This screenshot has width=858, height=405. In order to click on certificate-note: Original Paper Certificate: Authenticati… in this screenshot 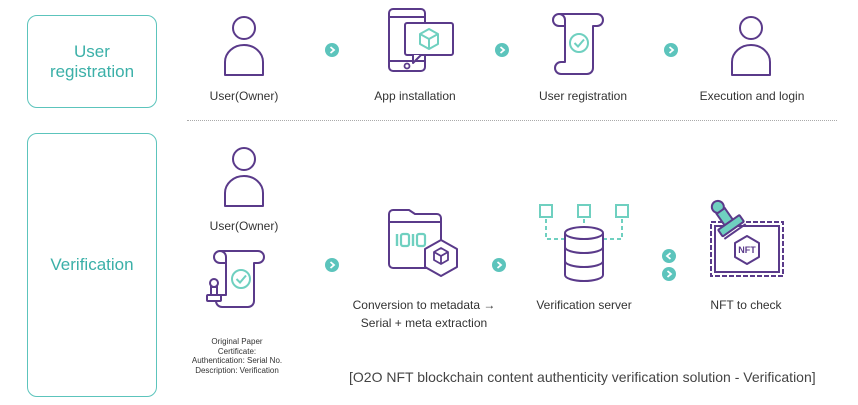, I will do `click(237, 356)`.